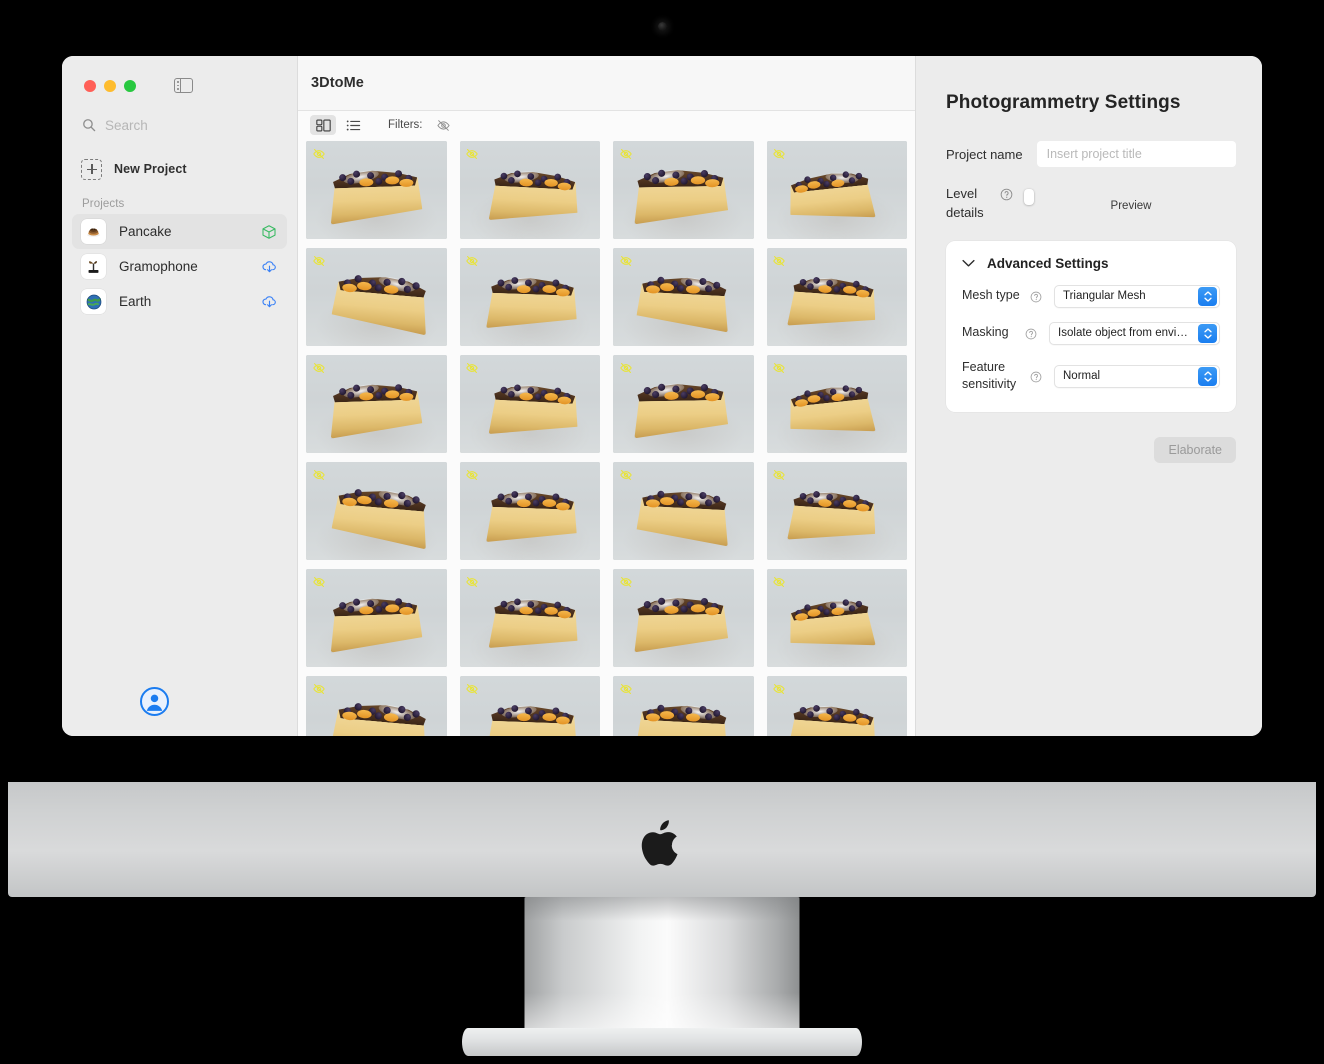  I want to click on feature-sensitivity-help-icon, so click(1036, 376).